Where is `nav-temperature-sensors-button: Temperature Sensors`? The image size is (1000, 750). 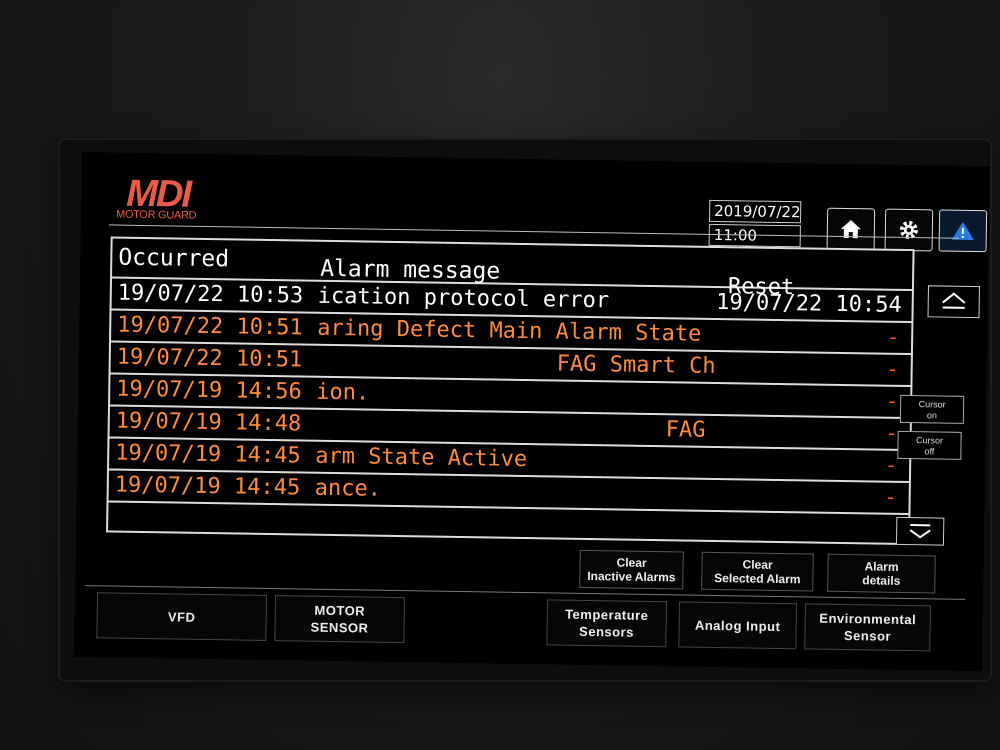 nav-temperature-sensors-button: Temperature Sensors is located at coordinates (607, 623).